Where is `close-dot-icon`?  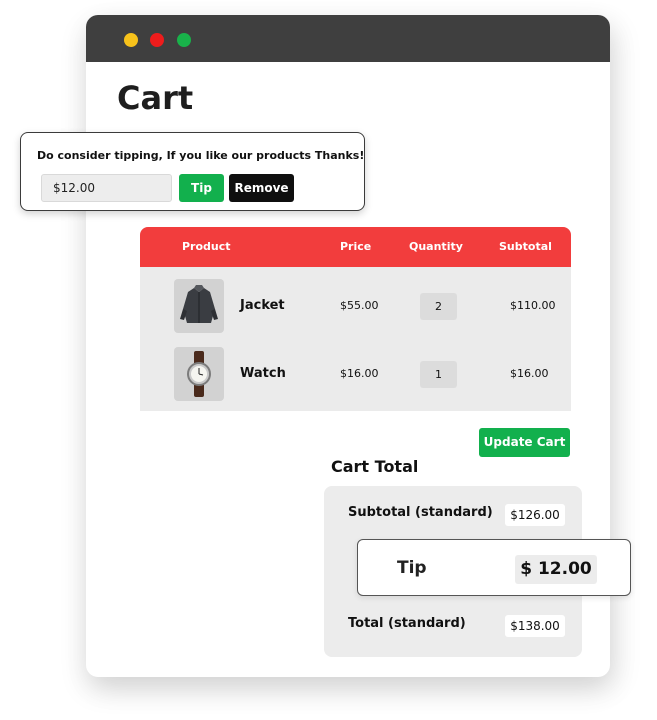 close-dot-icon is located at coordinates (157, 40).